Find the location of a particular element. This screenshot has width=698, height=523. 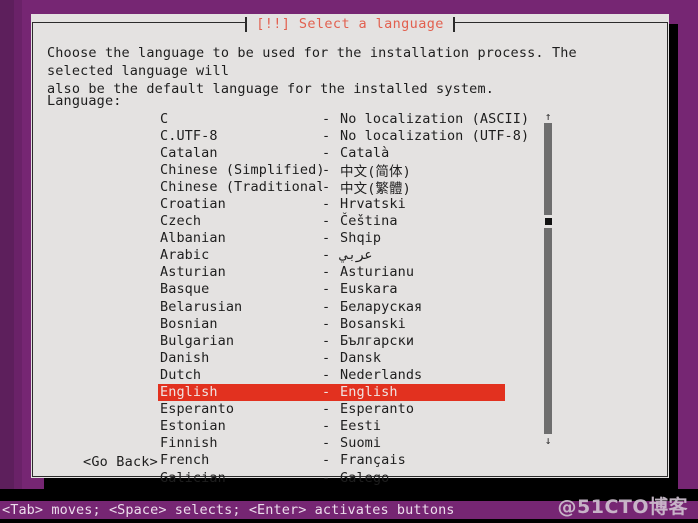

language-native-name: Shqip is located at coordinates (361, 238).